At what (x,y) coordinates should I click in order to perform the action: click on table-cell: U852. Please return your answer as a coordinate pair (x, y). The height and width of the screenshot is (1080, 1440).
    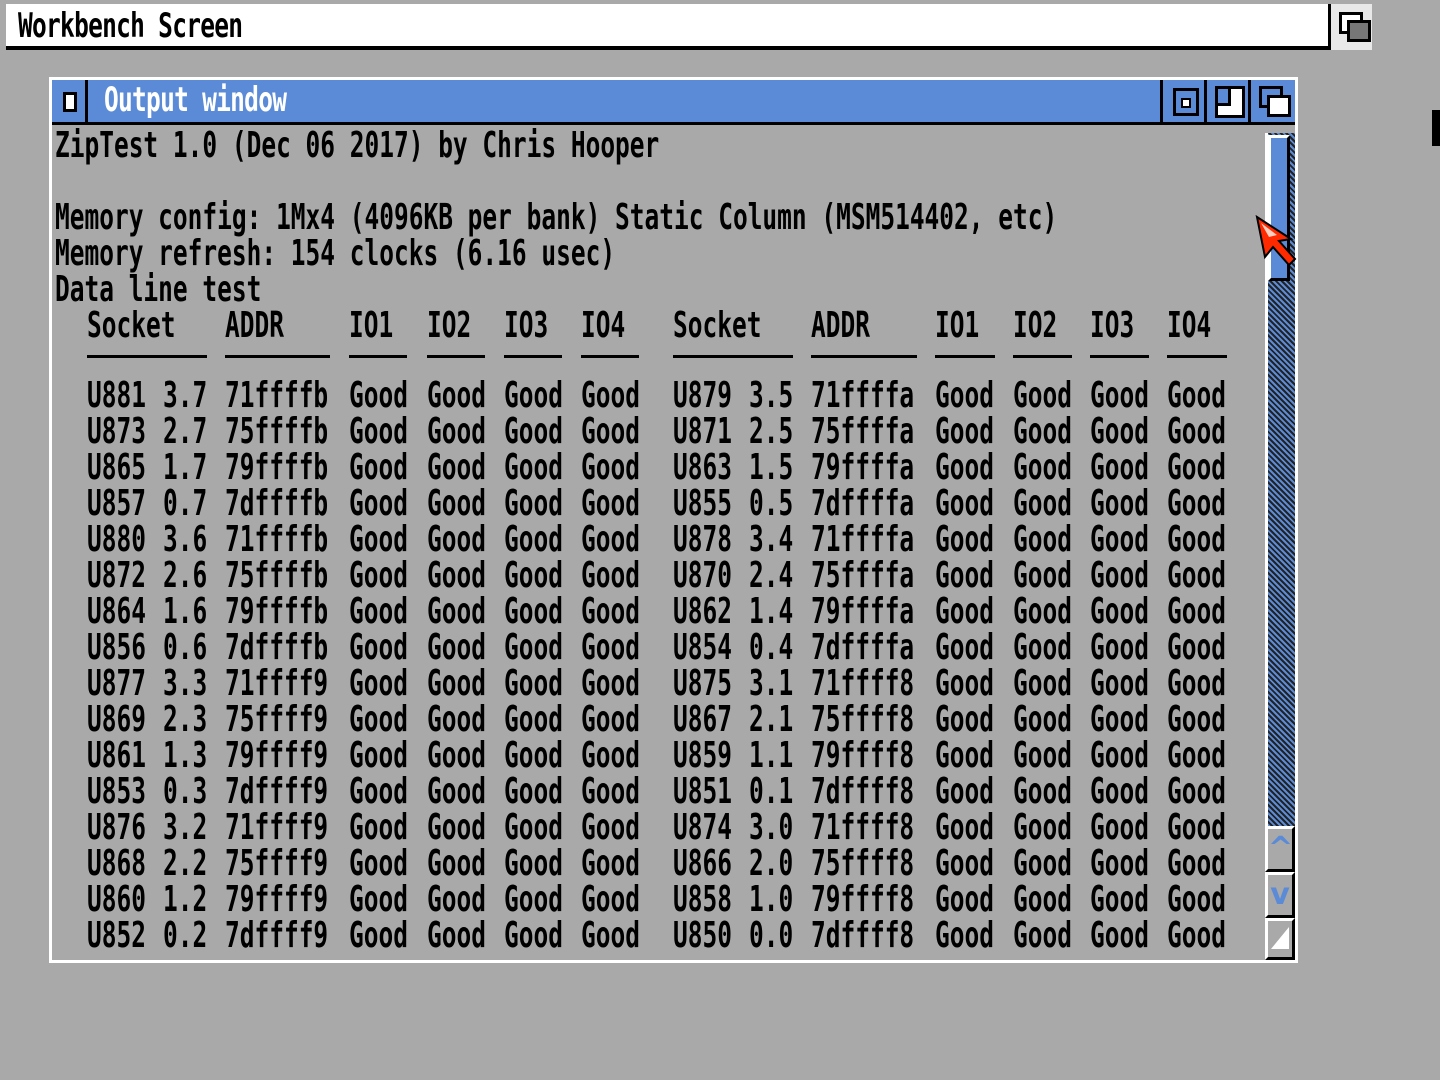
    Looking at the image, I should click on (116, 935).